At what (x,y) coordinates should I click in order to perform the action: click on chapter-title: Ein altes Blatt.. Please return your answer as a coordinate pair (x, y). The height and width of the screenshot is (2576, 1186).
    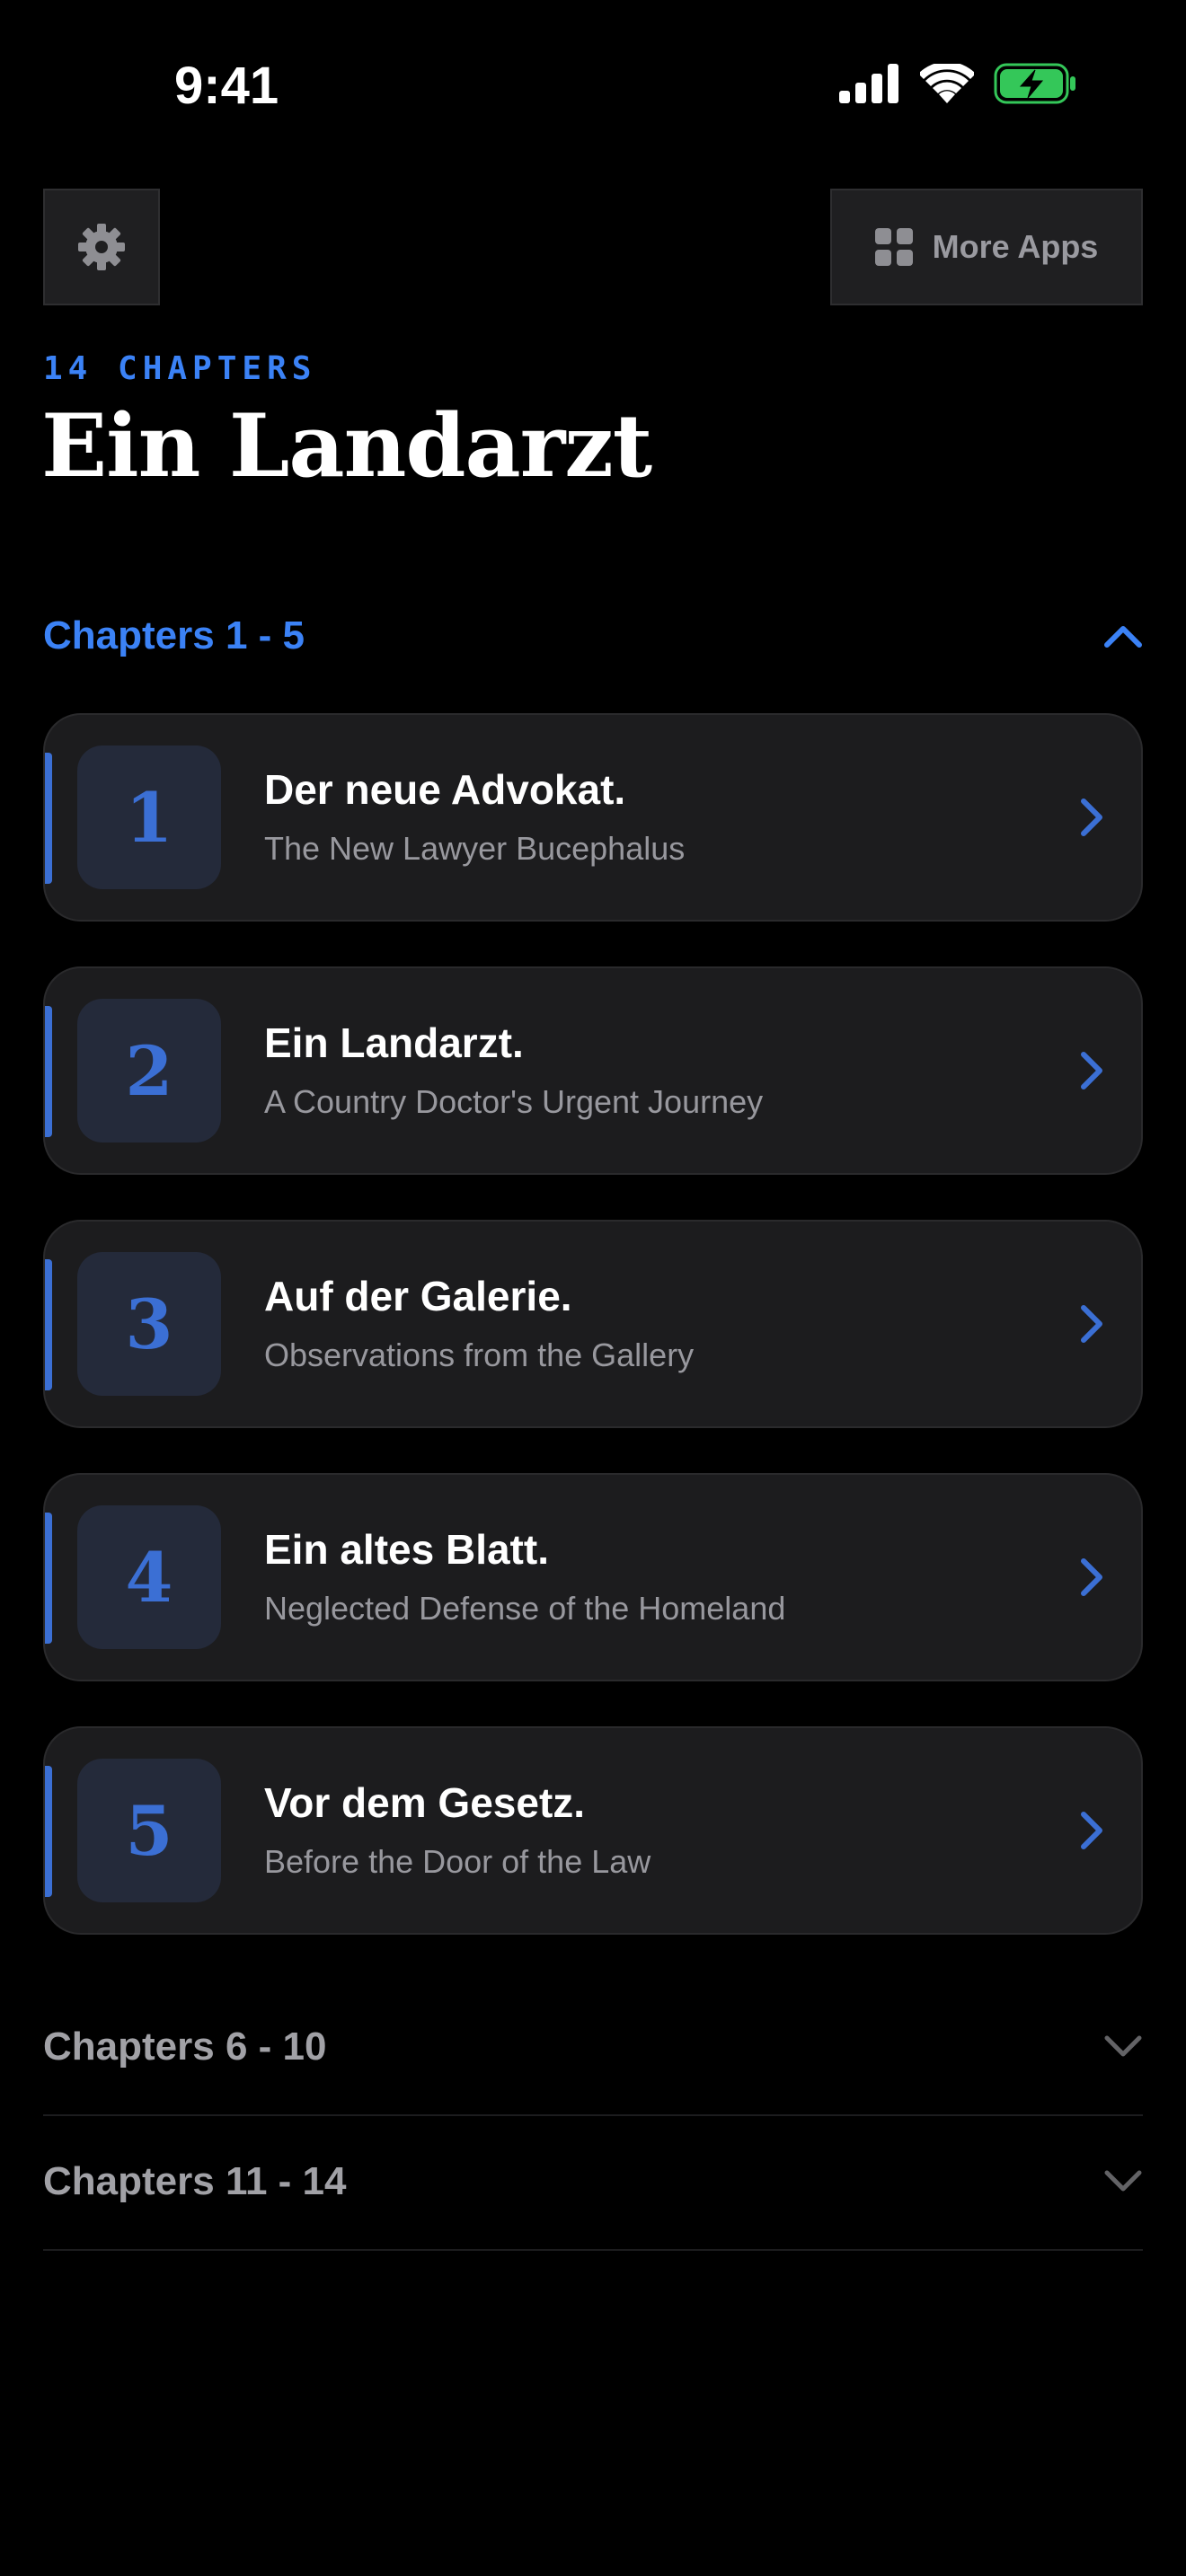
    Looking at the image, I should click on (406, 1549).